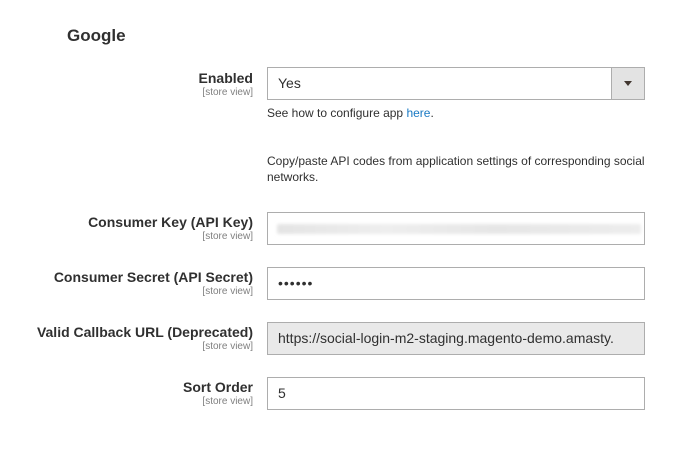 The width and height of the screenshot is (685, 449). I want to click on field-label-enabled: Enabled [store view], so click(226, 84).